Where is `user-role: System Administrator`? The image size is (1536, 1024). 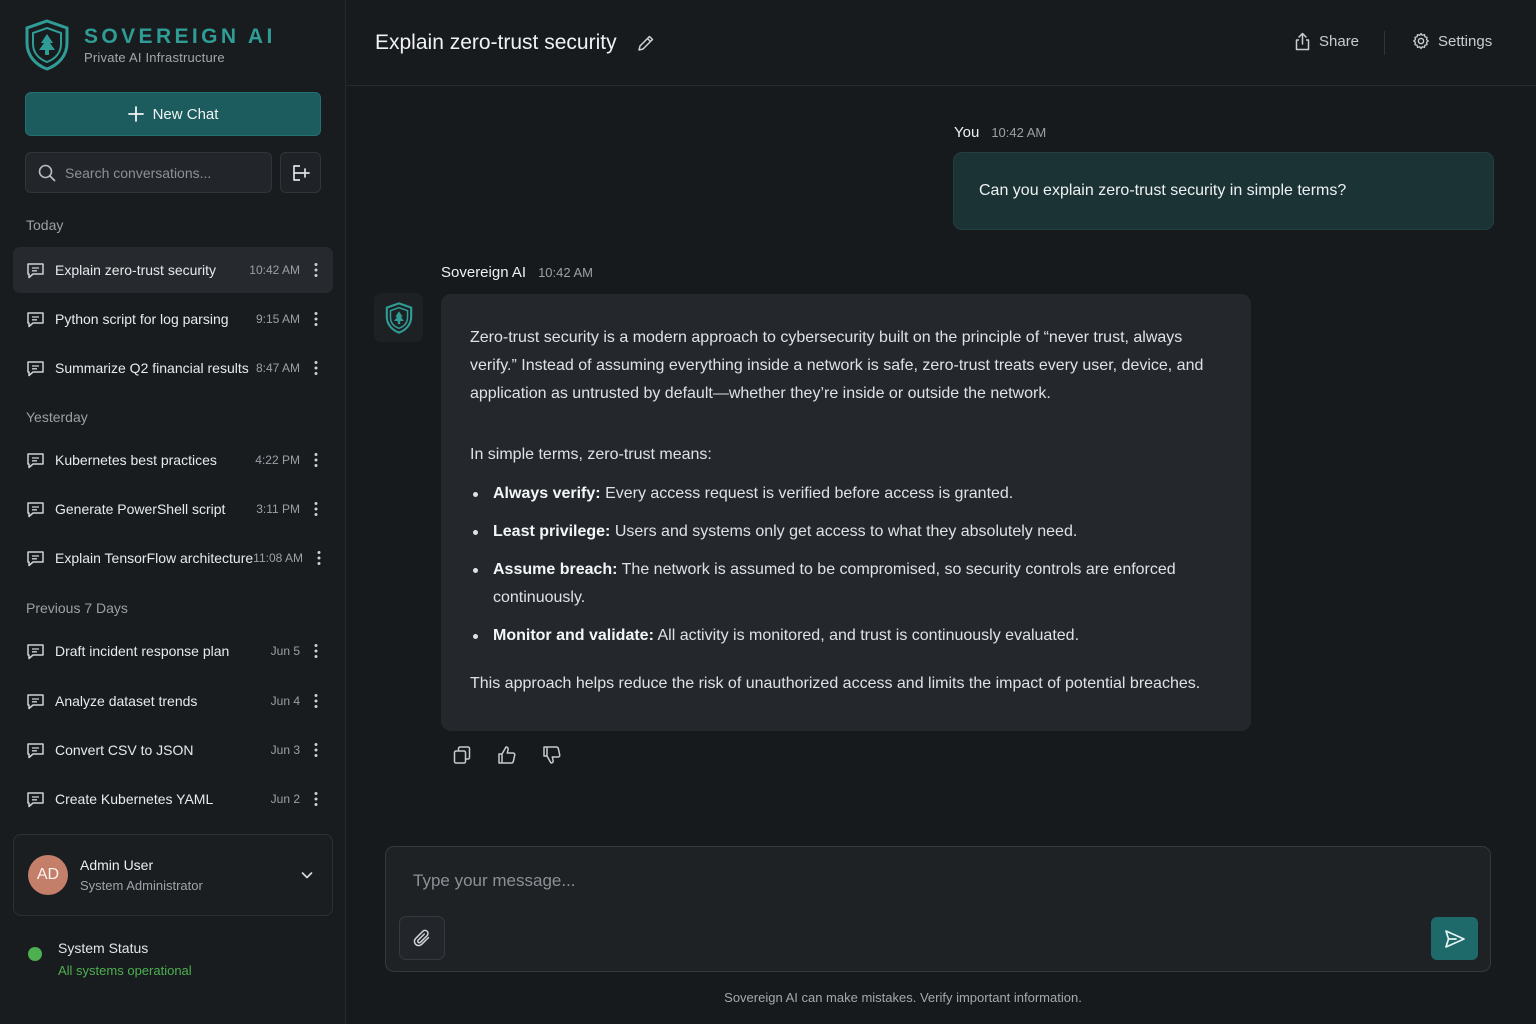 user-role: System Administrator is located at coordinates (141, 885).